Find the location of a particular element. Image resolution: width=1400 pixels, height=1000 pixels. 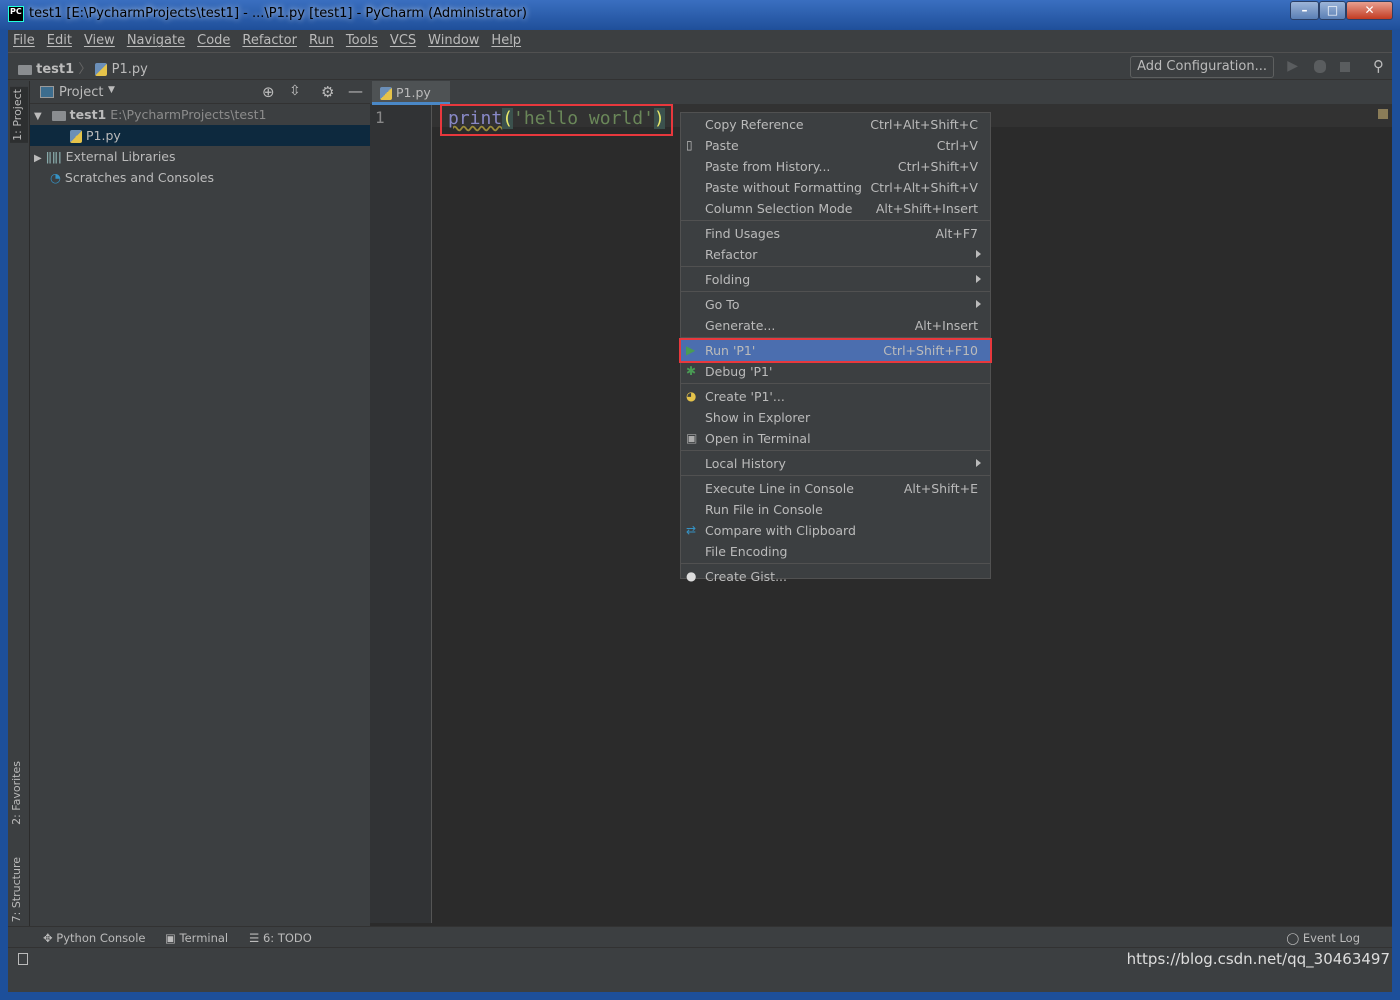

project-tool-tab: 1: Project is located at coordinates (19, 115).